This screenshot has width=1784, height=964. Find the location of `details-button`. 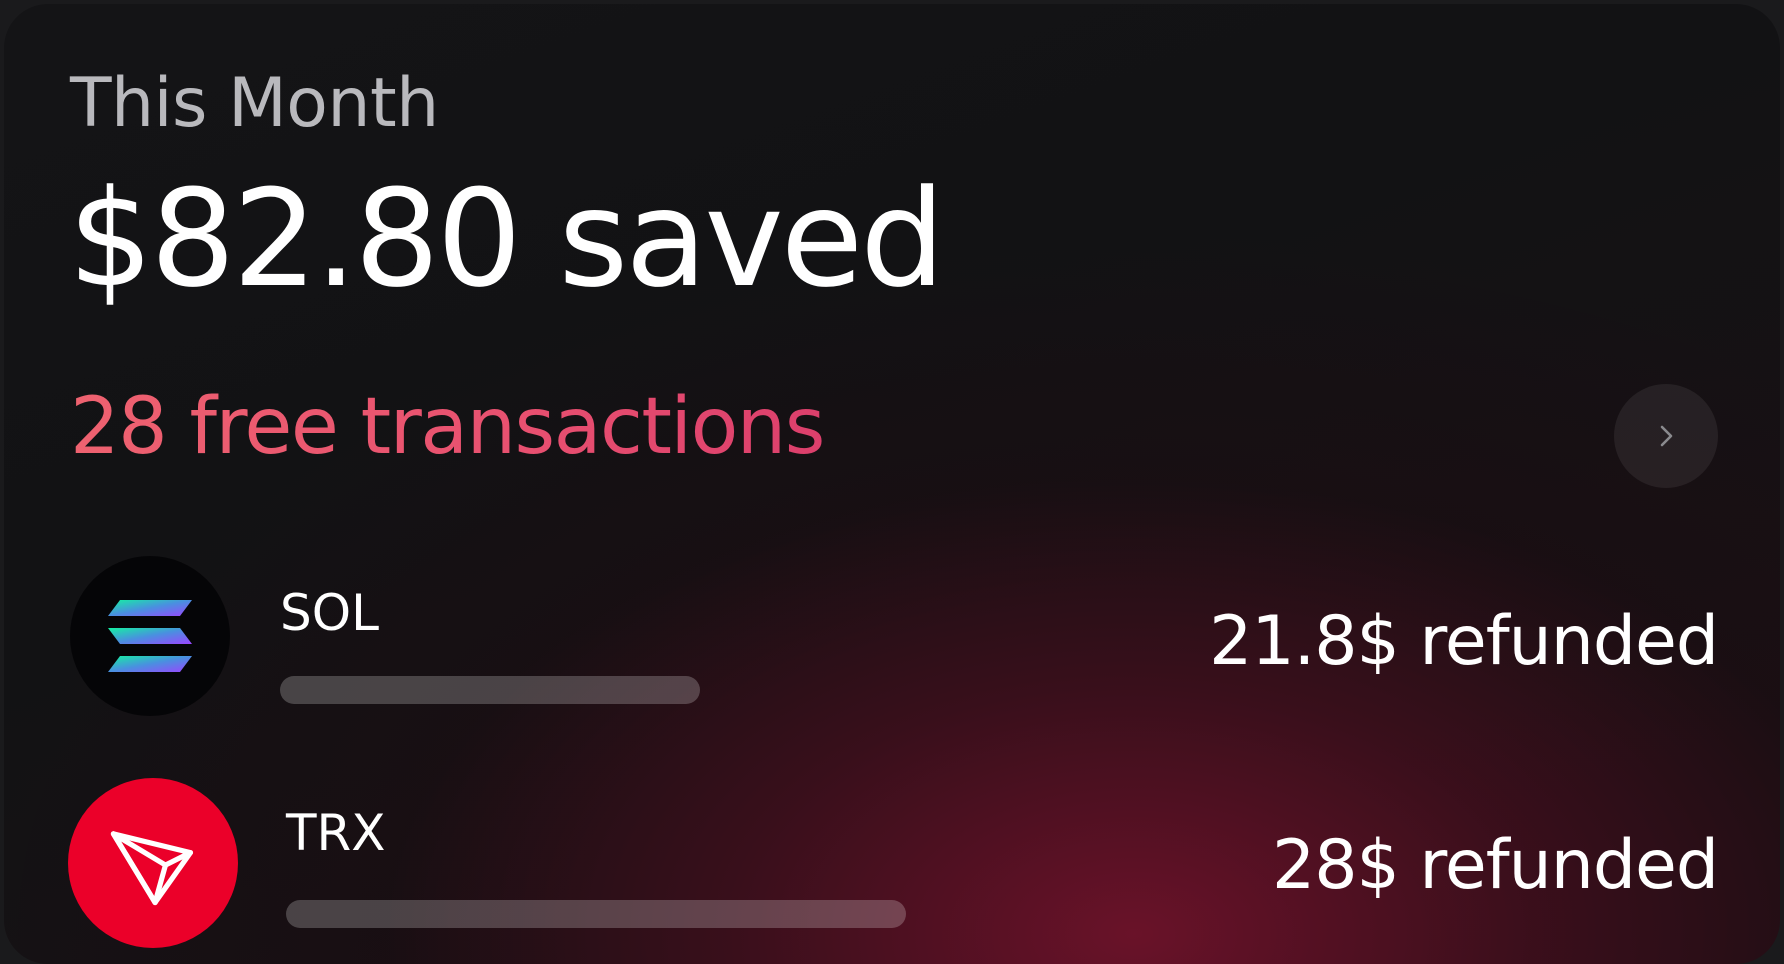

details-button is located at coordinates (1666, 436).